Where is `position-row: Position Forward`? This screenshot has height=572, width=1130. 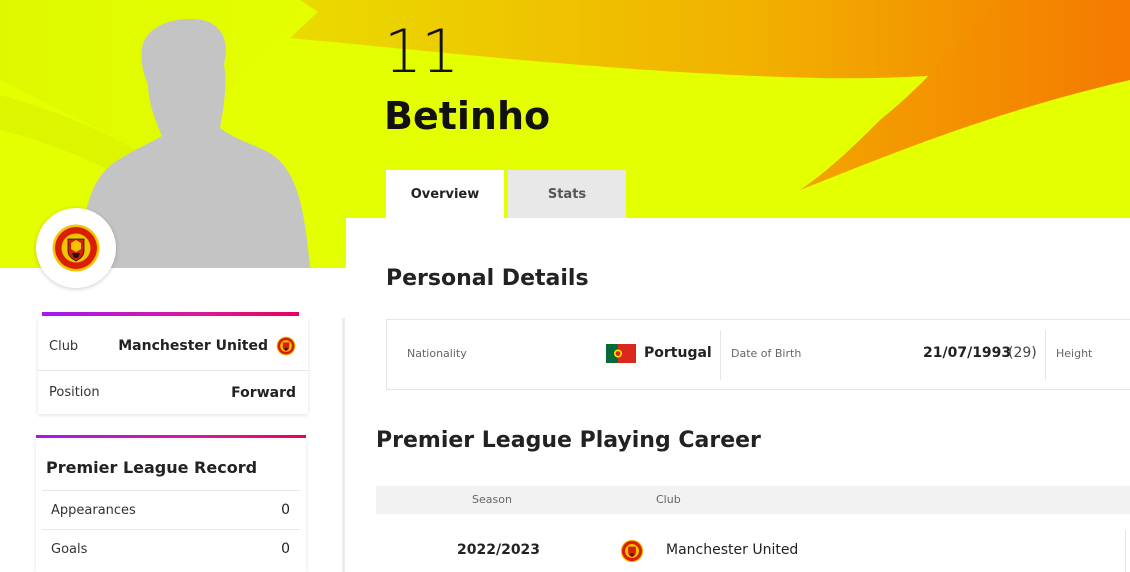
position-row: Position Forward is located at coordinates (173, 392).